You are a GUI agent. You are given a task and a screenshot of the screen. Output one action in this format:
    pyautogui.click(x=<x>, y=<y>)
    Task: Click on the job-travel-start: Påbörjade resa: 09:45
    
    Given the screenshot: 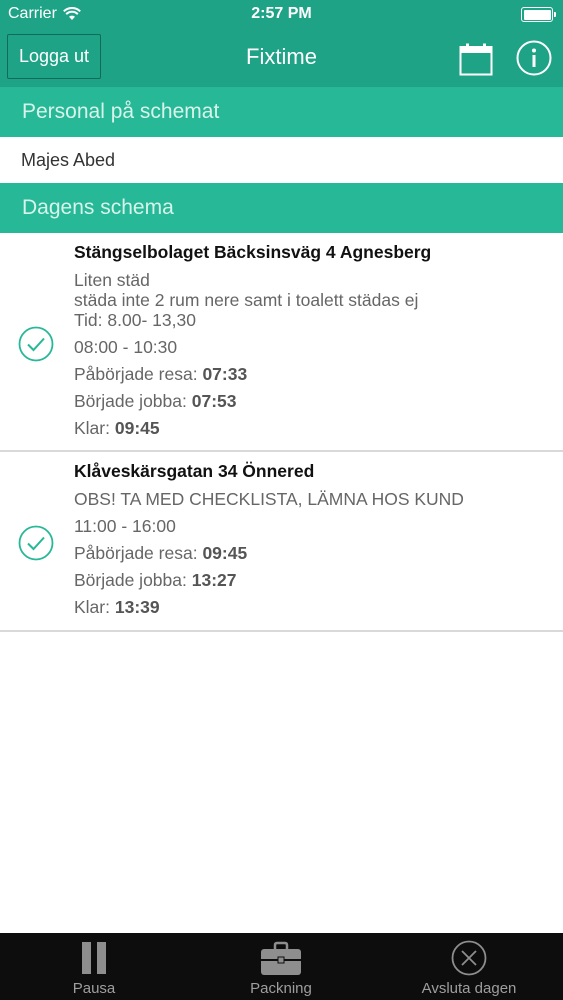 What is the action you would take?
    pyautogui.click(x=313, y=553)
    